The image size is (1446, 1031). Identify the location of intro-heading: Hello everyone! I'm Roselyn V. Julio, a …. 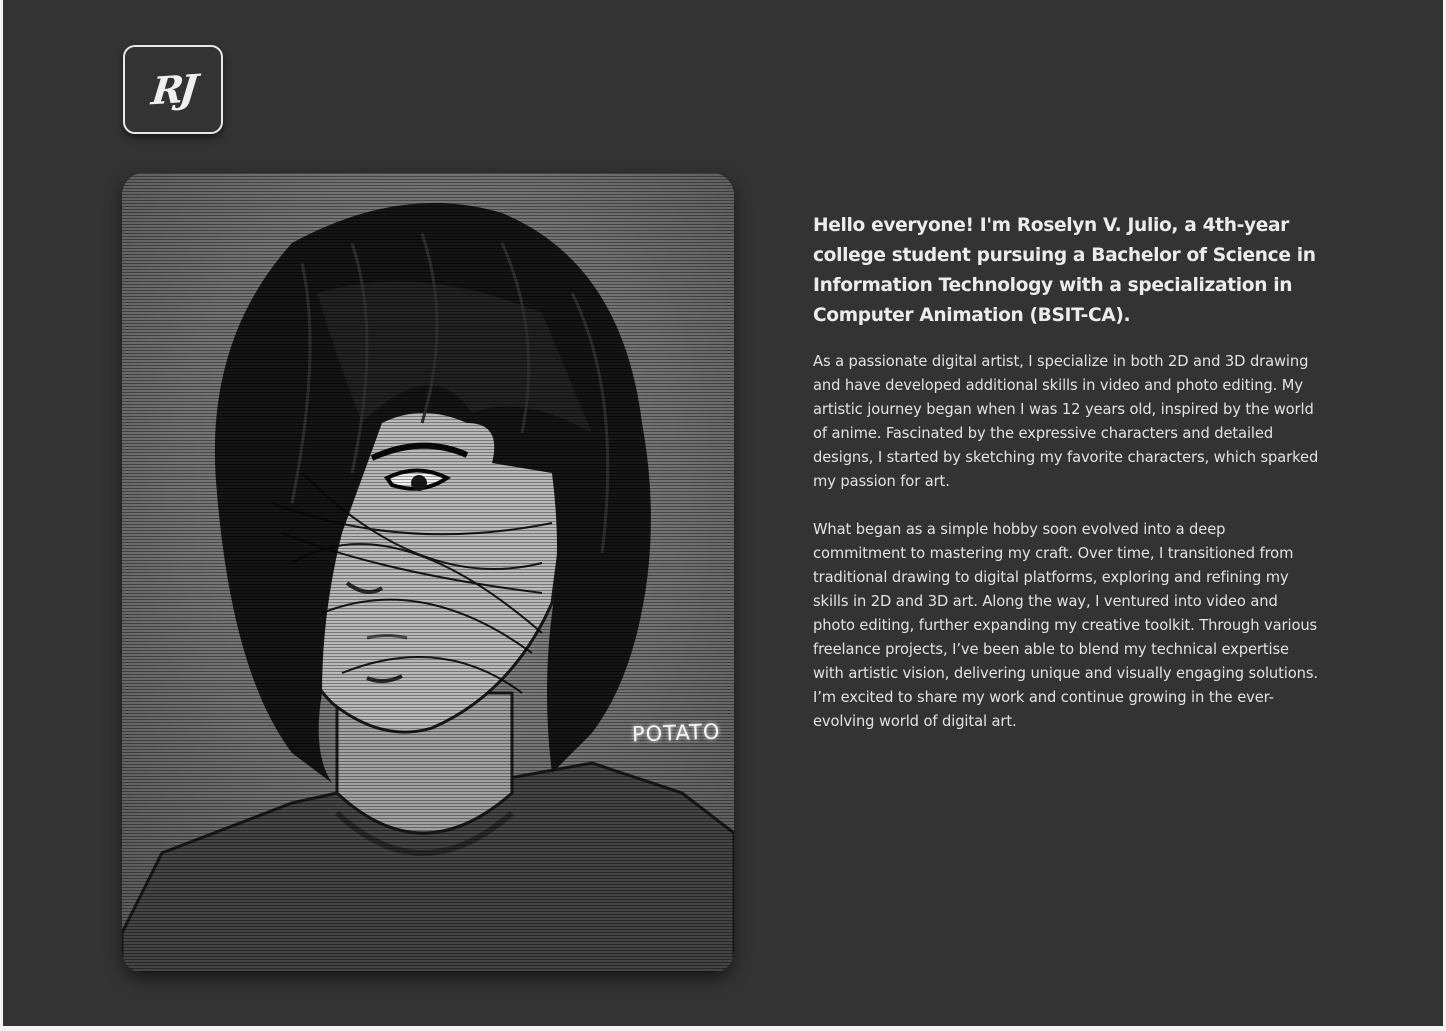
(1064, 270).